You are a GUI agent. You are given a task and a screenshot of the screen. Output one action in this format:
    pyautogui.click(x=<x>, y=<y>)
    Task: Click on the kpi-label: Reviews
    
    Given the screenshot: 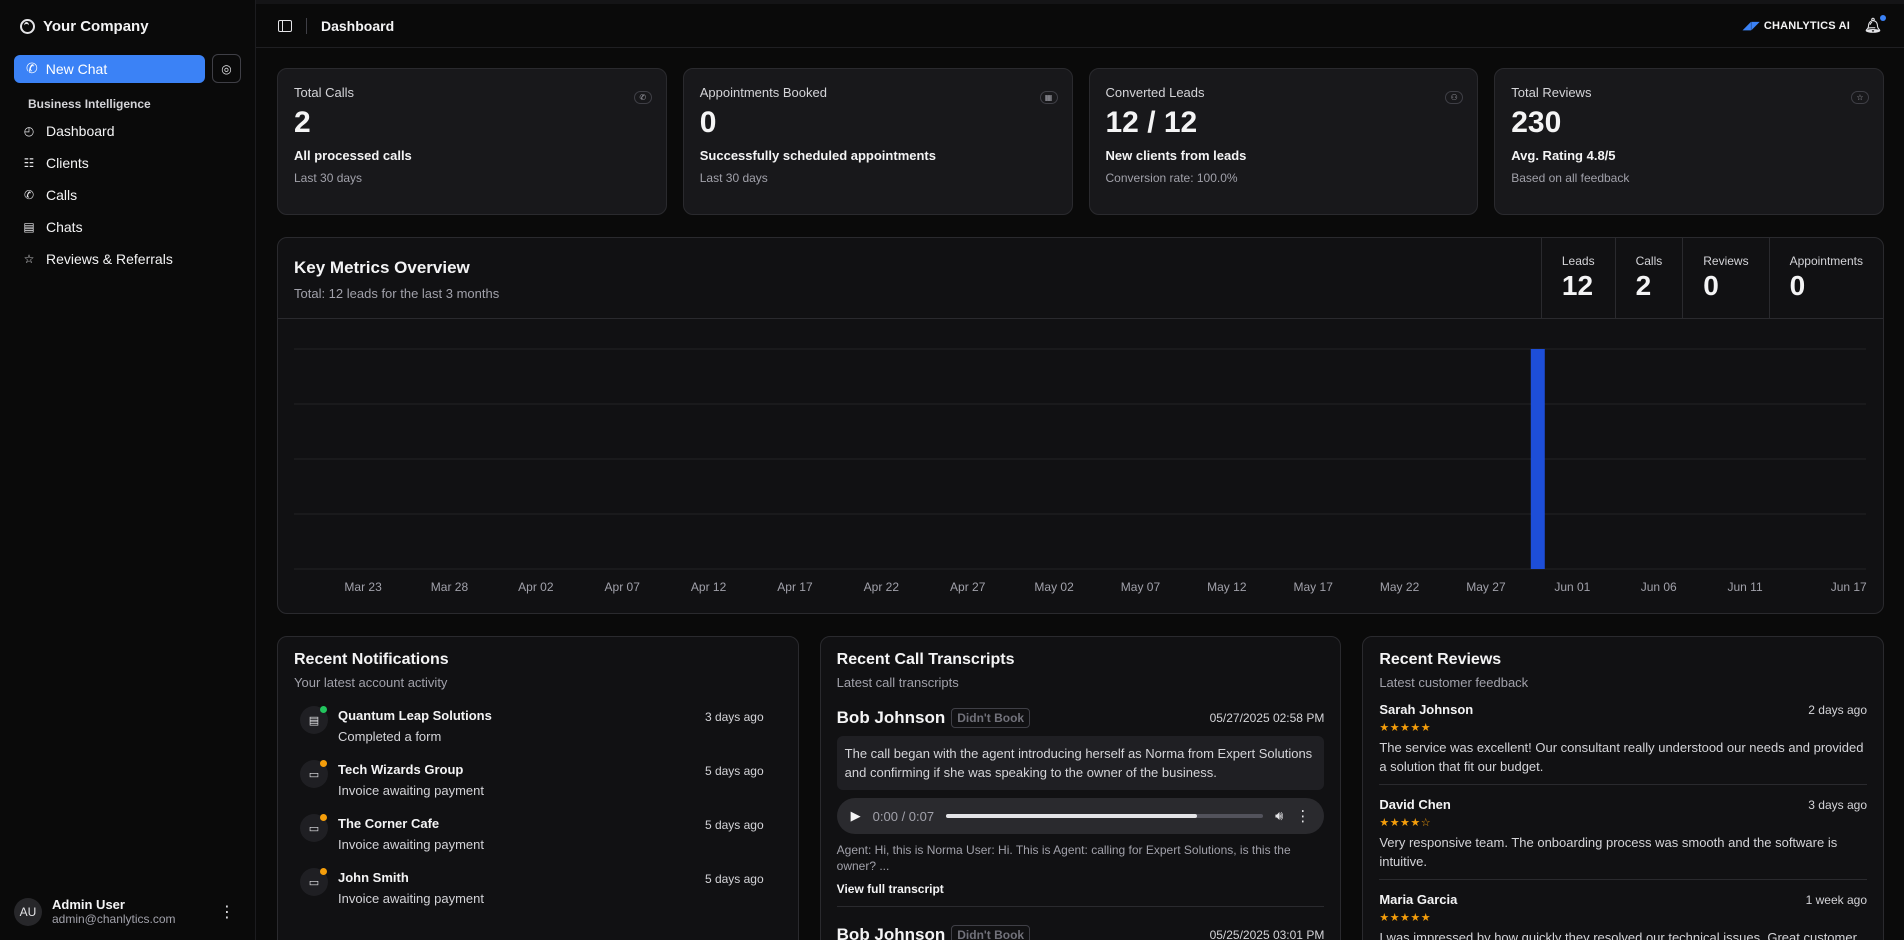 What is the action you would take?
    pyautogui.click(x=1726, y=261)
    